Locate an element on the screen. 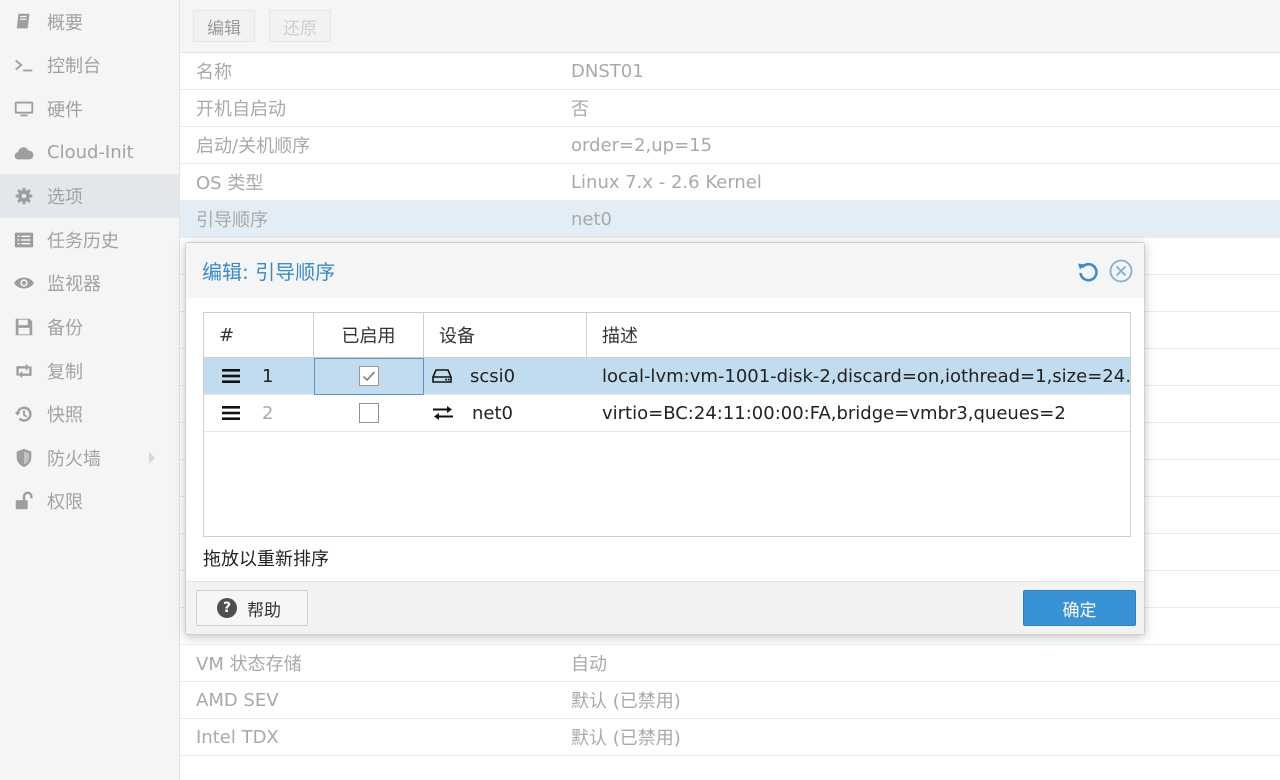  exchange-icon is located at coordinates (443, 413).